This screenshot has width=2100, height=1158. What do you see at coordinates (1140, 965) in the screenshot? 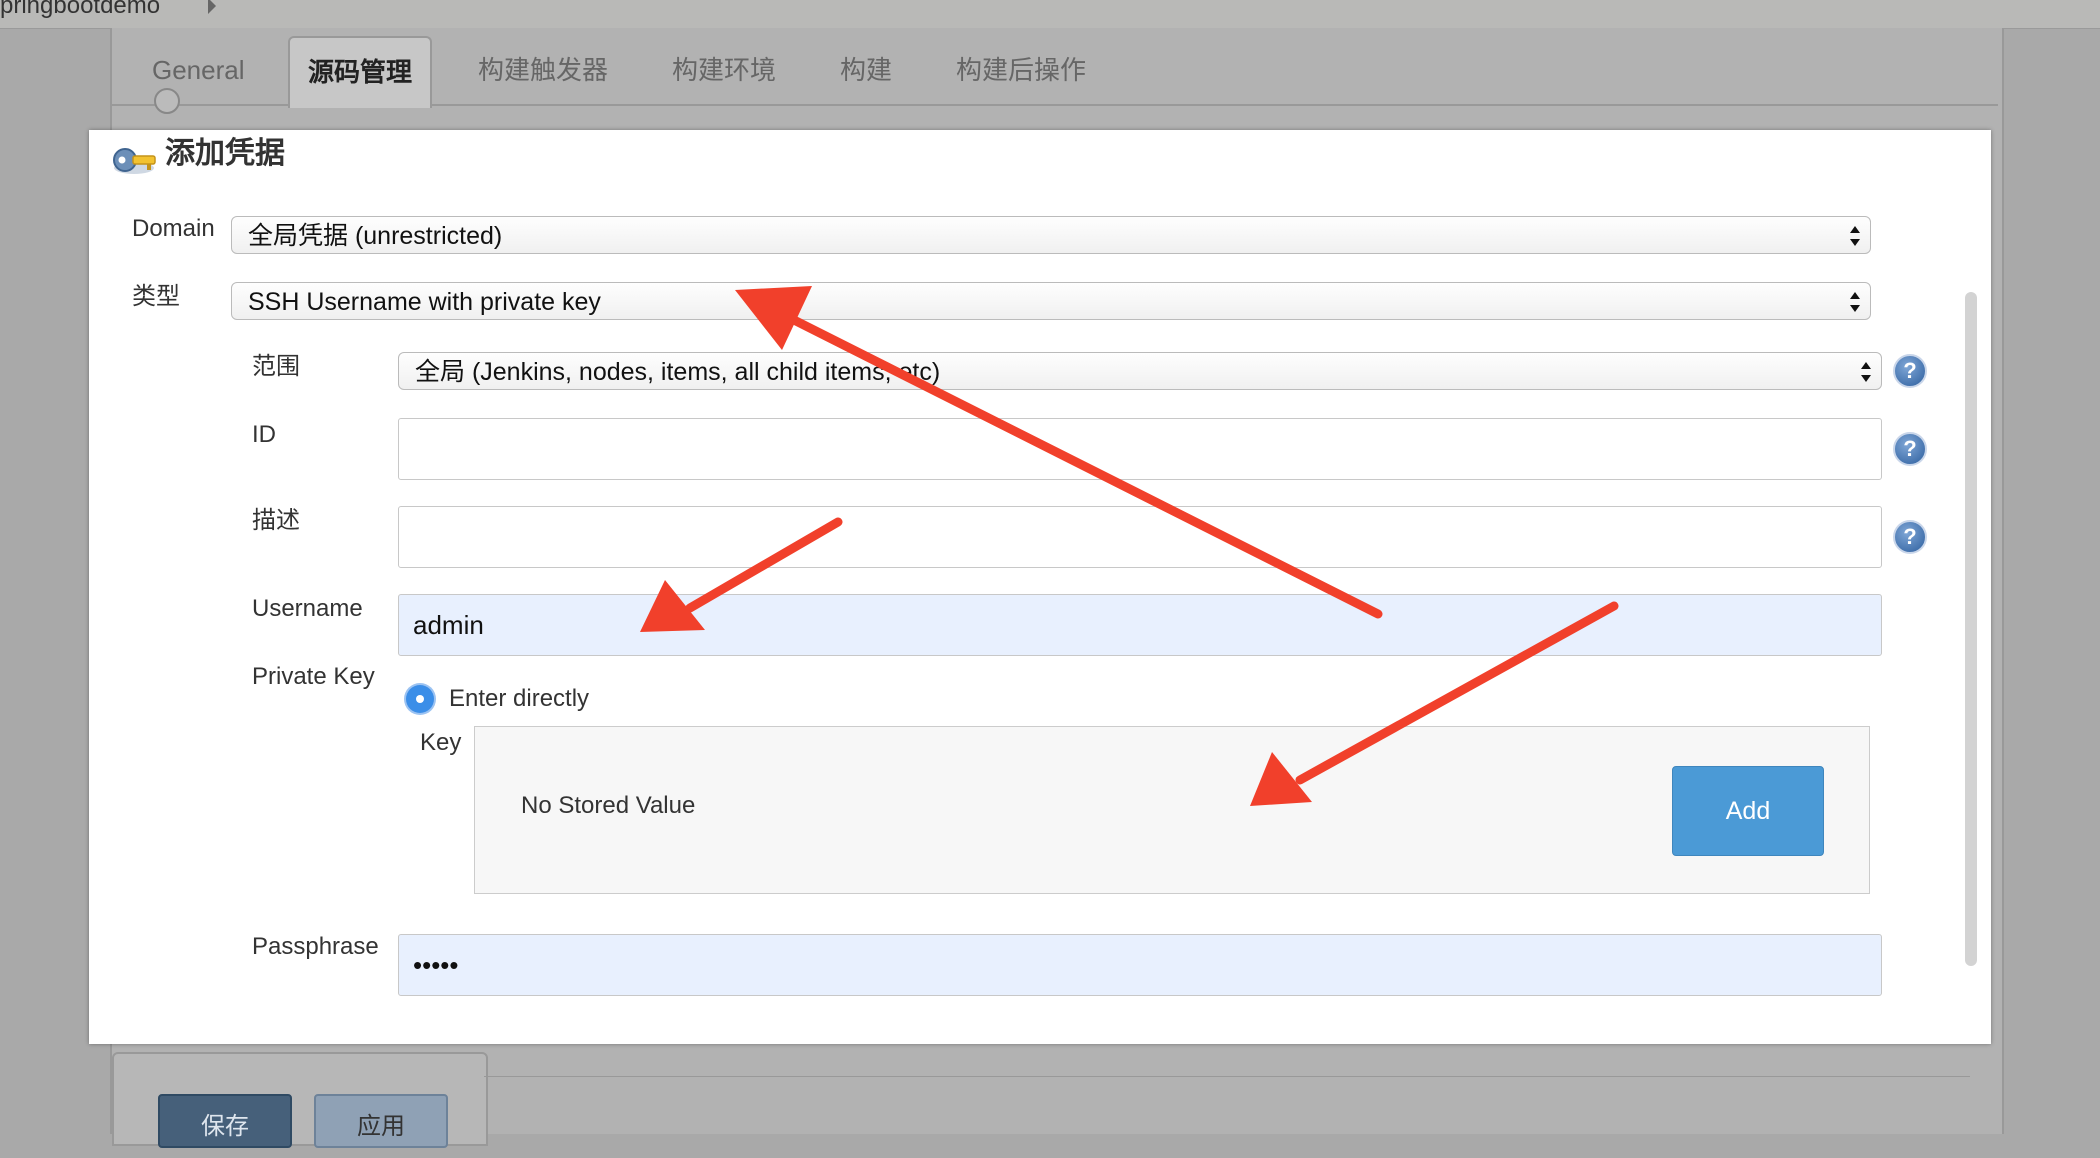
I see `passphrase-input: •••••` at bounding box center [1140, 965].